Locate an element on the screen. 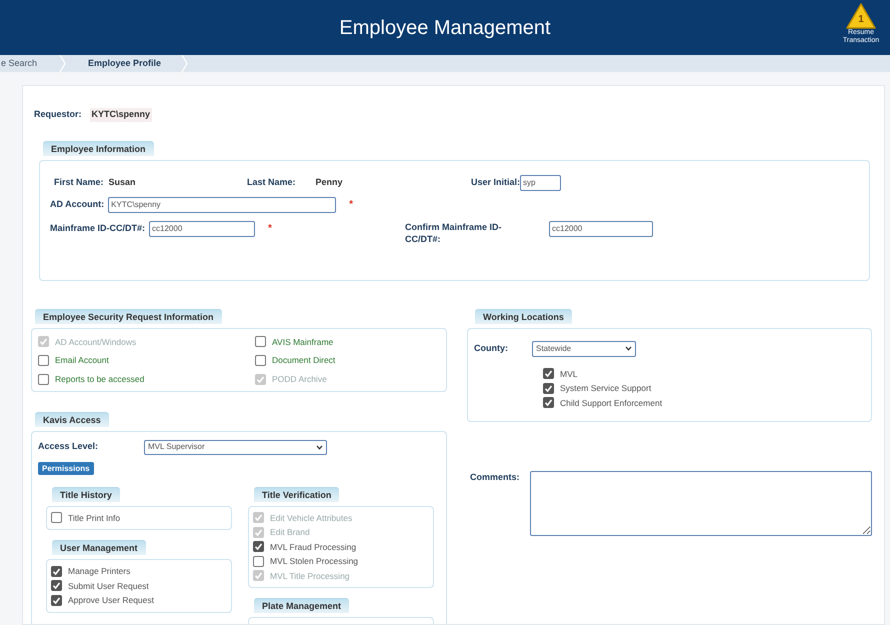  checkbox-label: Child Support Enforcement is located at coordinates (611, 402).